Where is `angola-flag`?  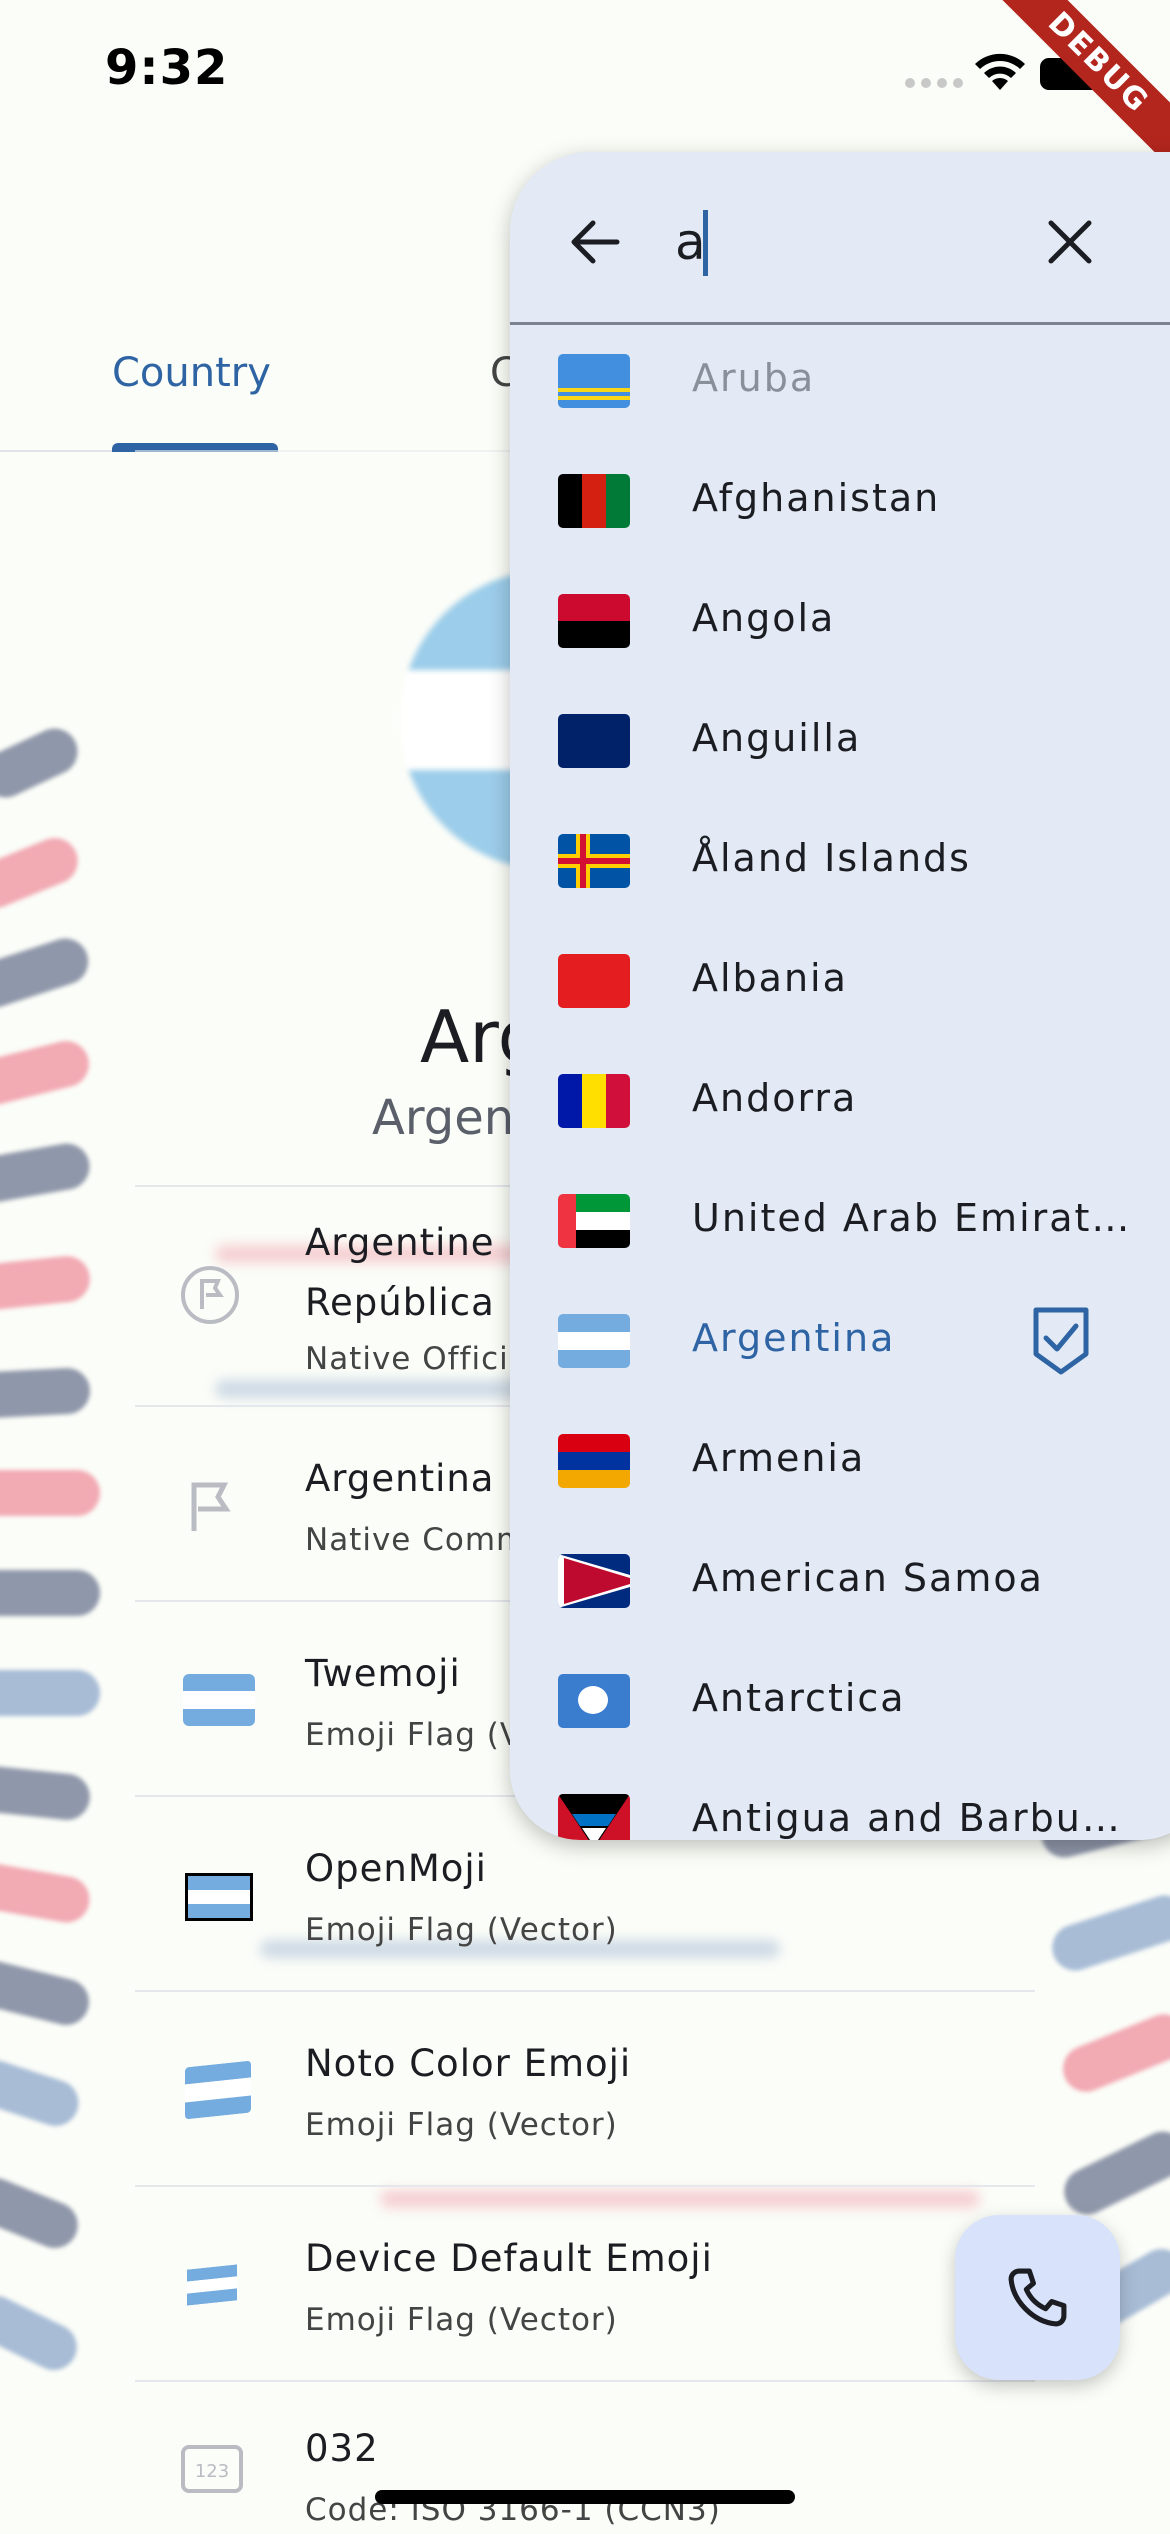 angola-flag is located at coordinates (594, 621).